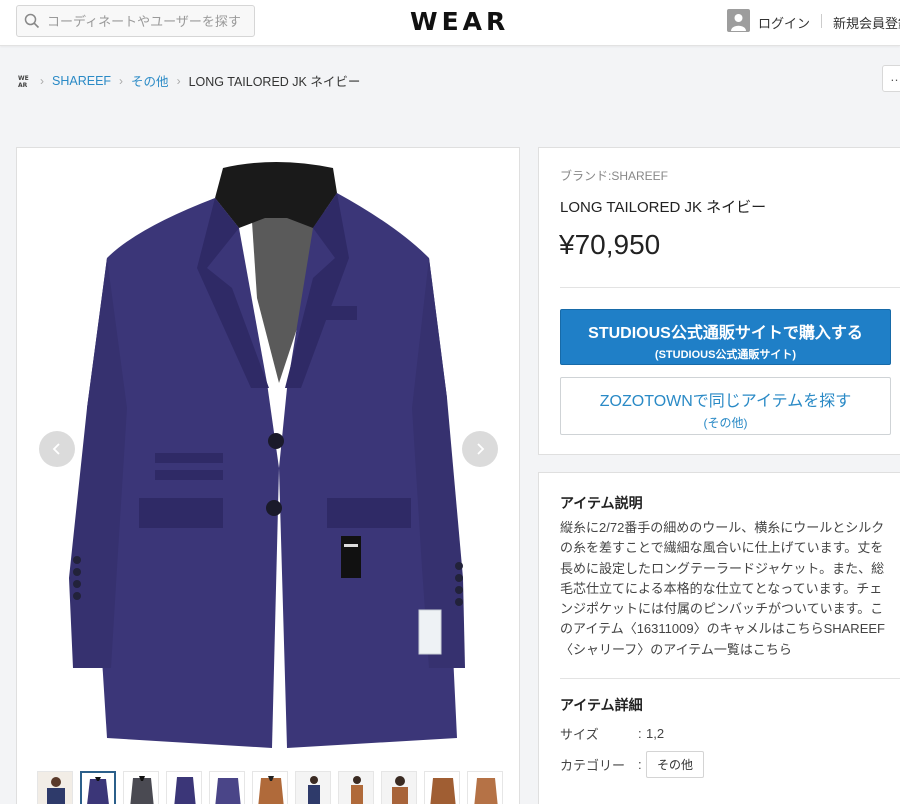 The height and width of the screenshot is (804, 900). I want to click on product-price: ¥70,950, so click(610, 244).